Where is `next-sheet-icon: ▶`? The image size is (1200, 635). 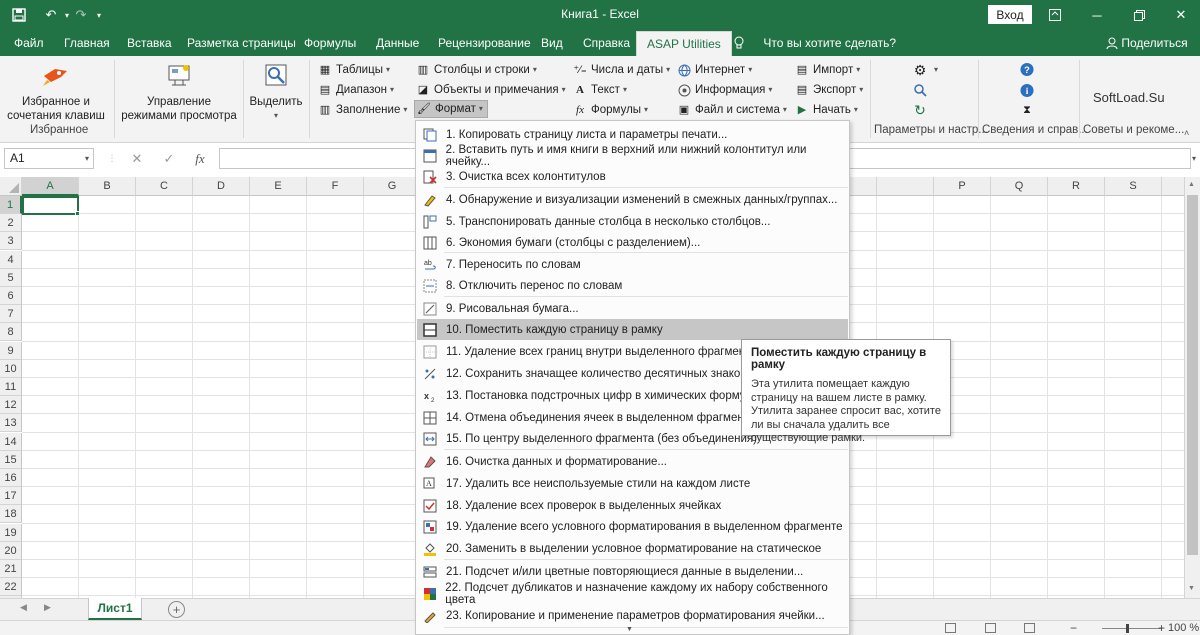 next-sheet-icon: ▶ is located at coordinates (47, 607).